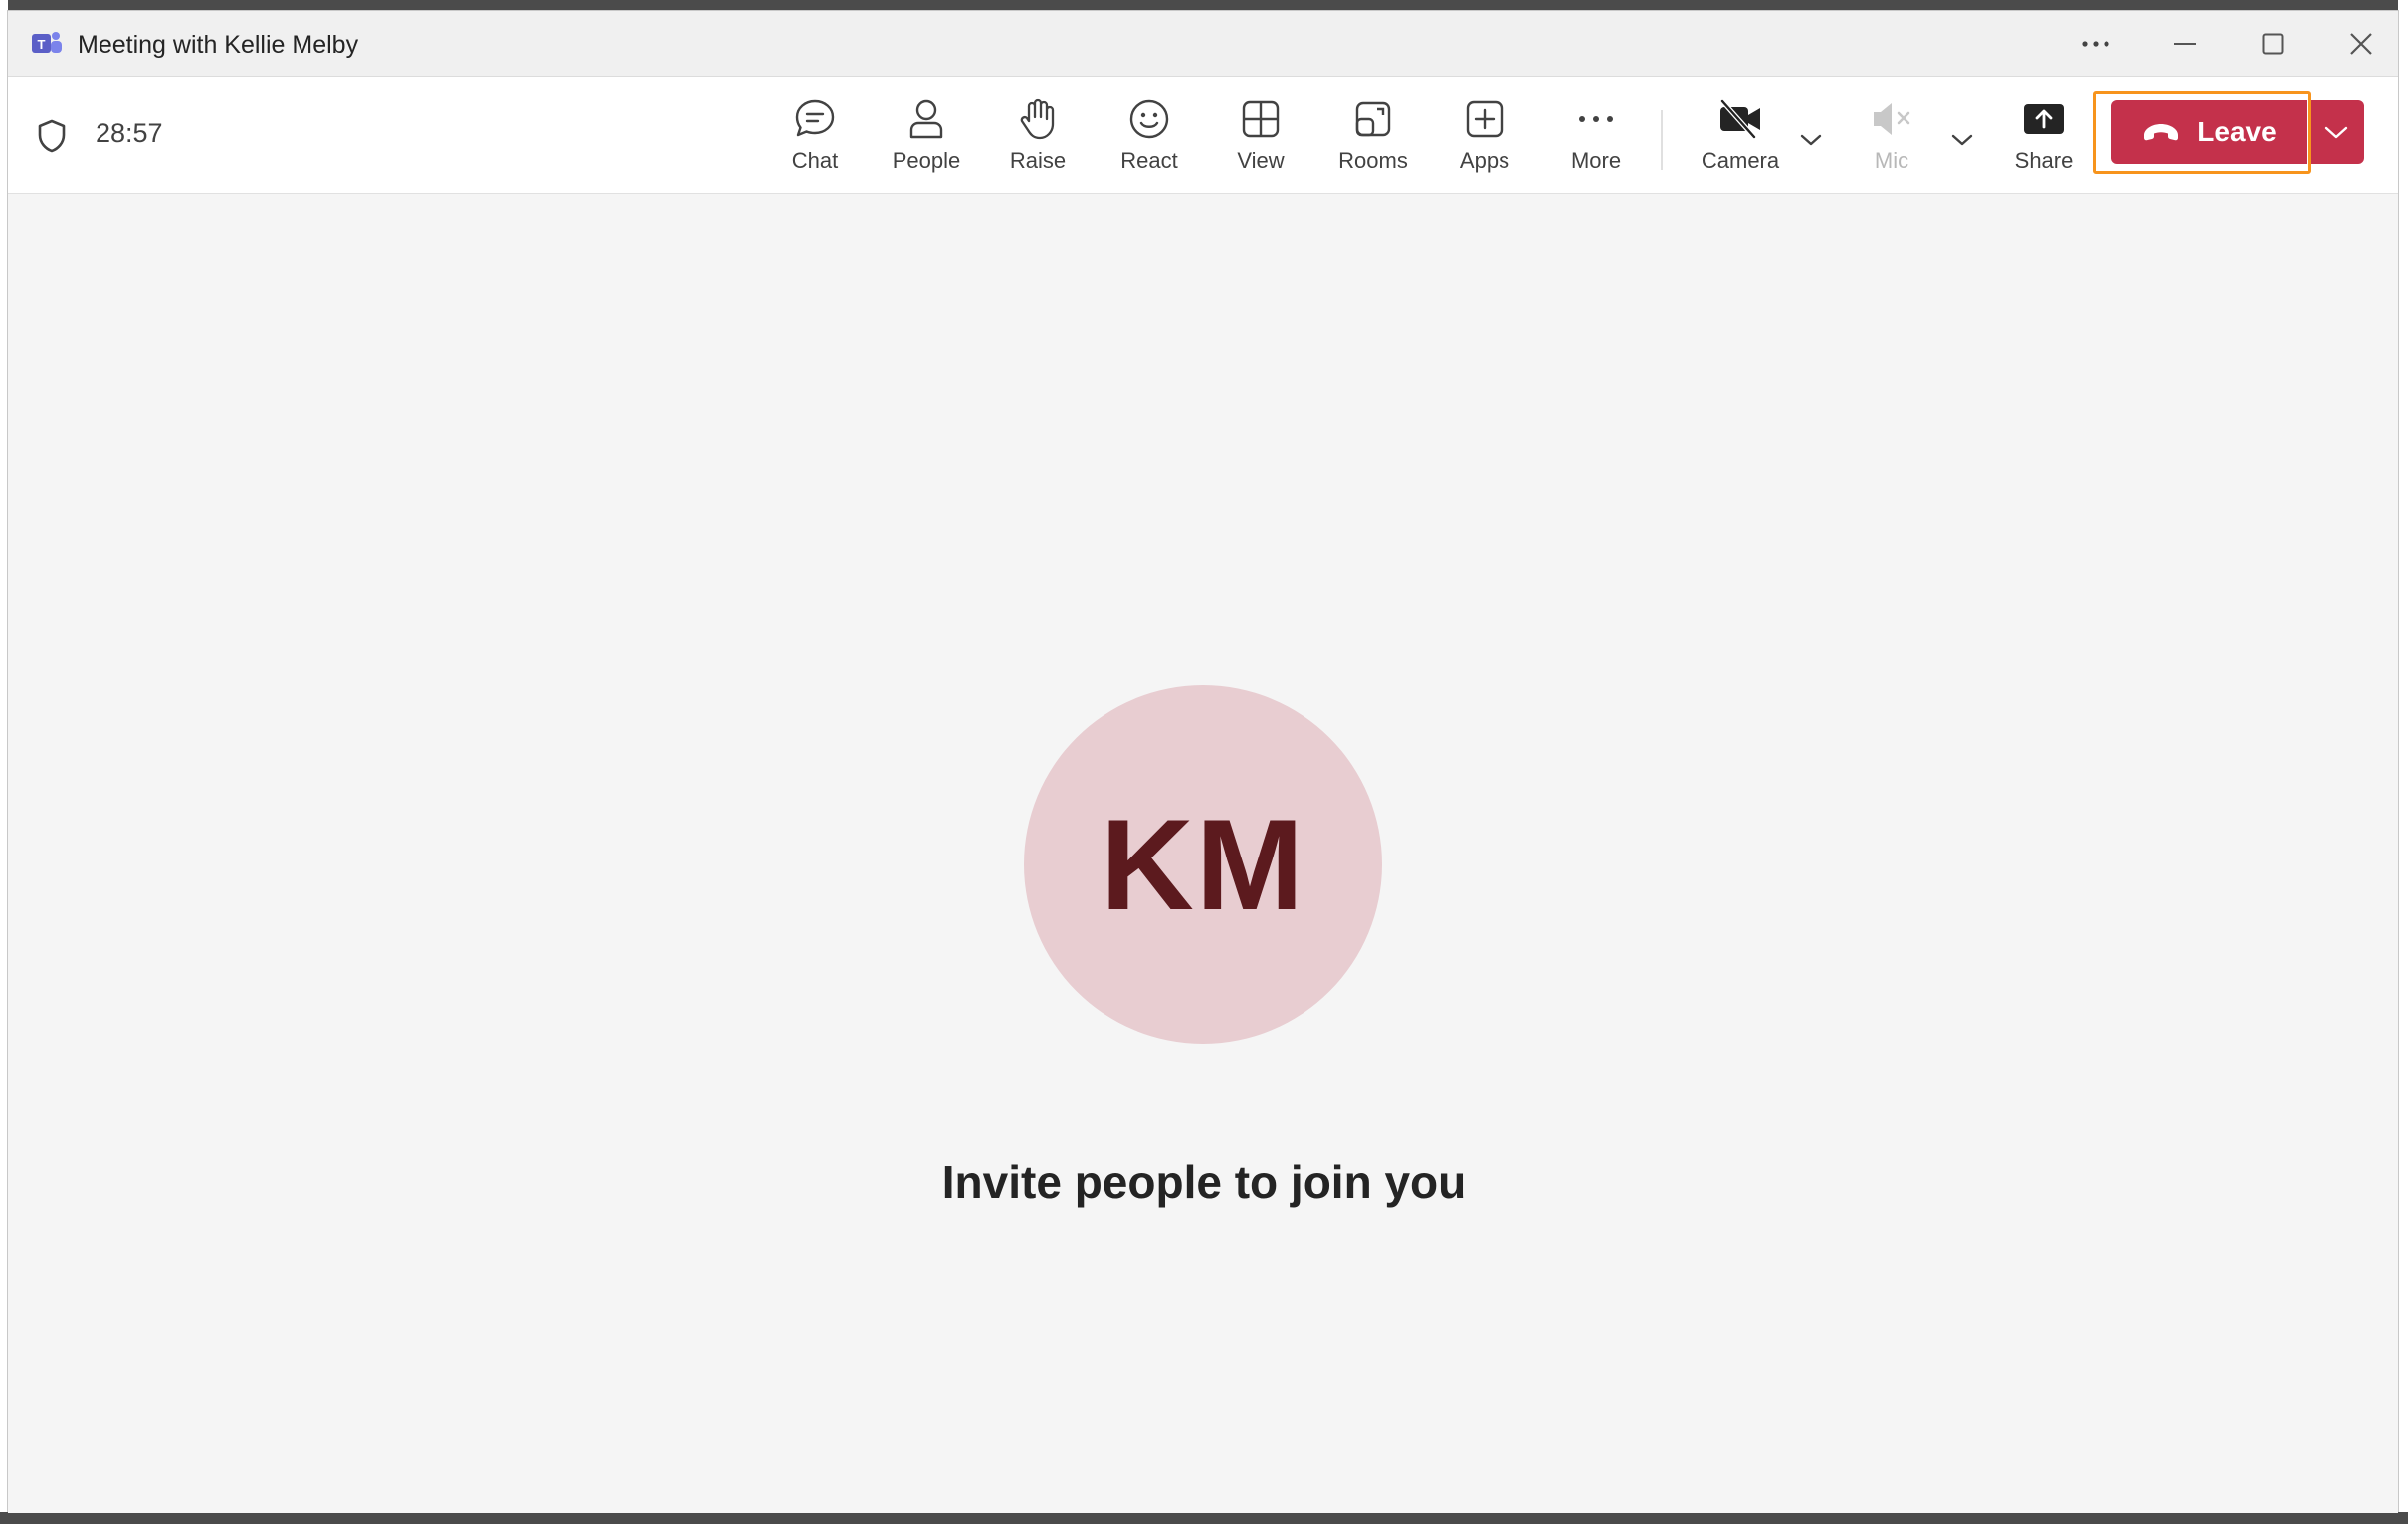 This screenshot has height=1524, width=2408. I want to click on react-button: React, so click(1149, 138).